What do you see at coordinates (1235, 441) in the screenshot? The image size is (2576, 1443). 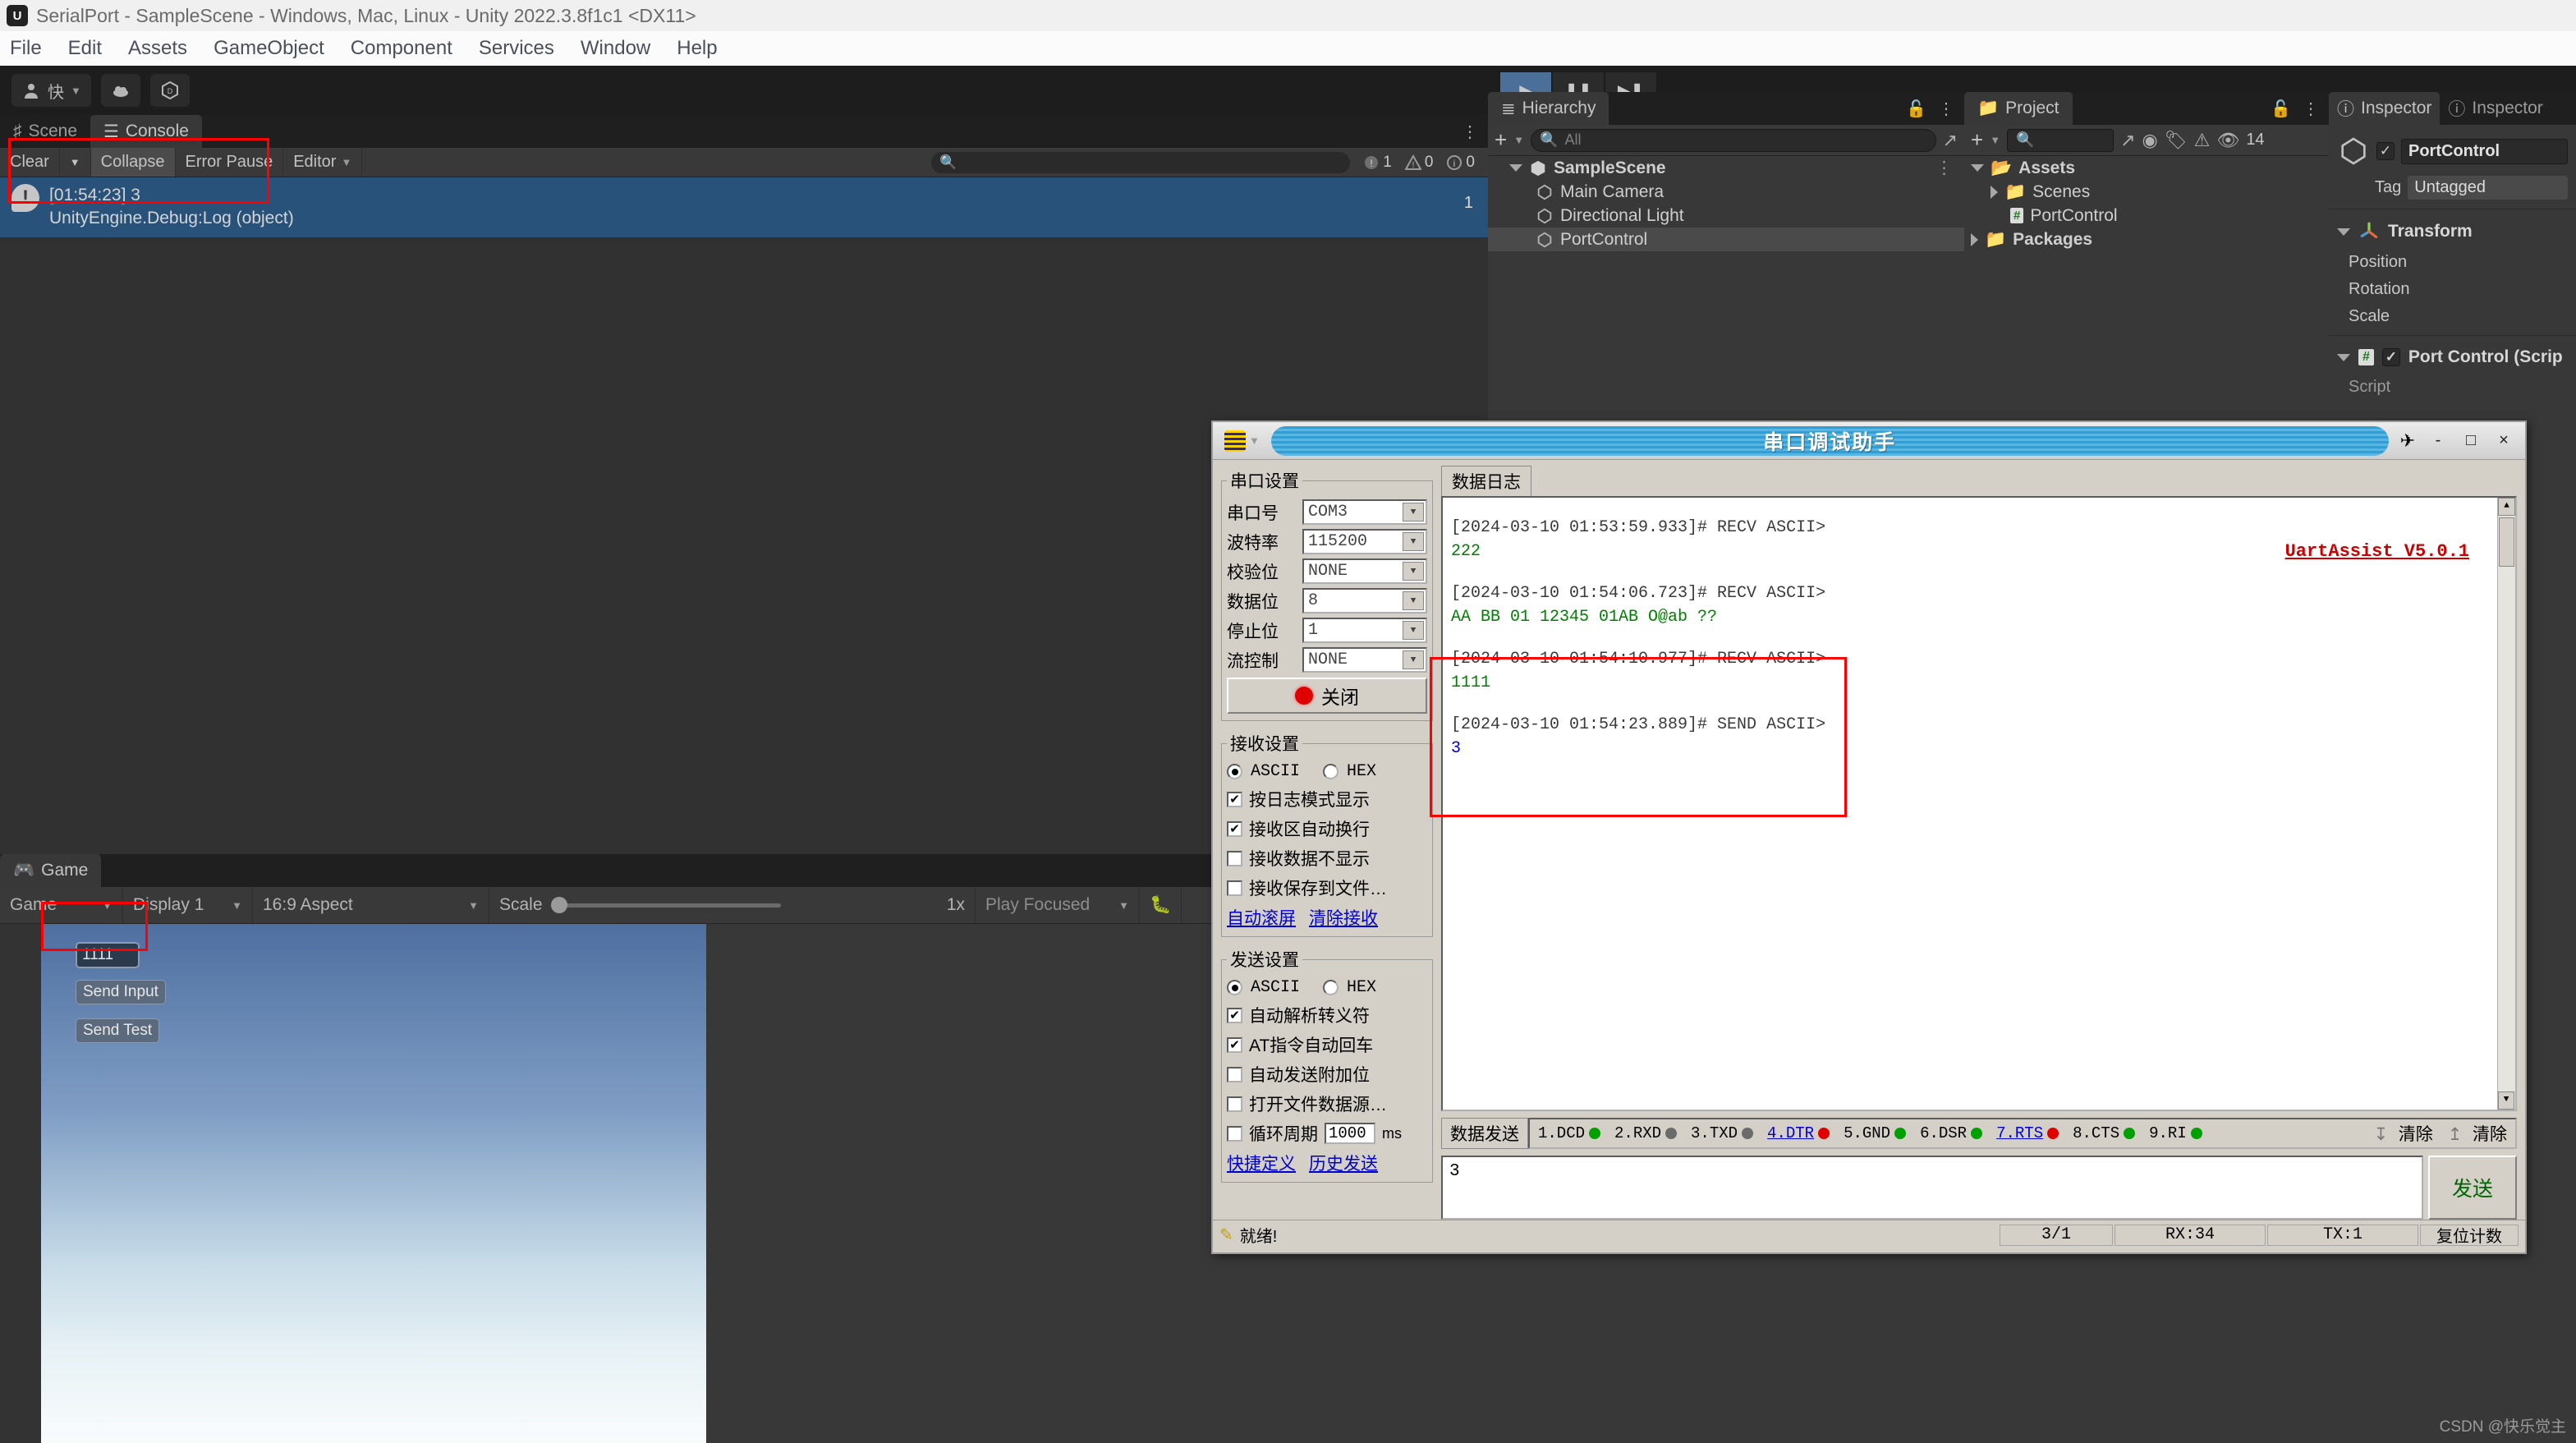 I see `app-icon` at bounding box center [1235, 441].